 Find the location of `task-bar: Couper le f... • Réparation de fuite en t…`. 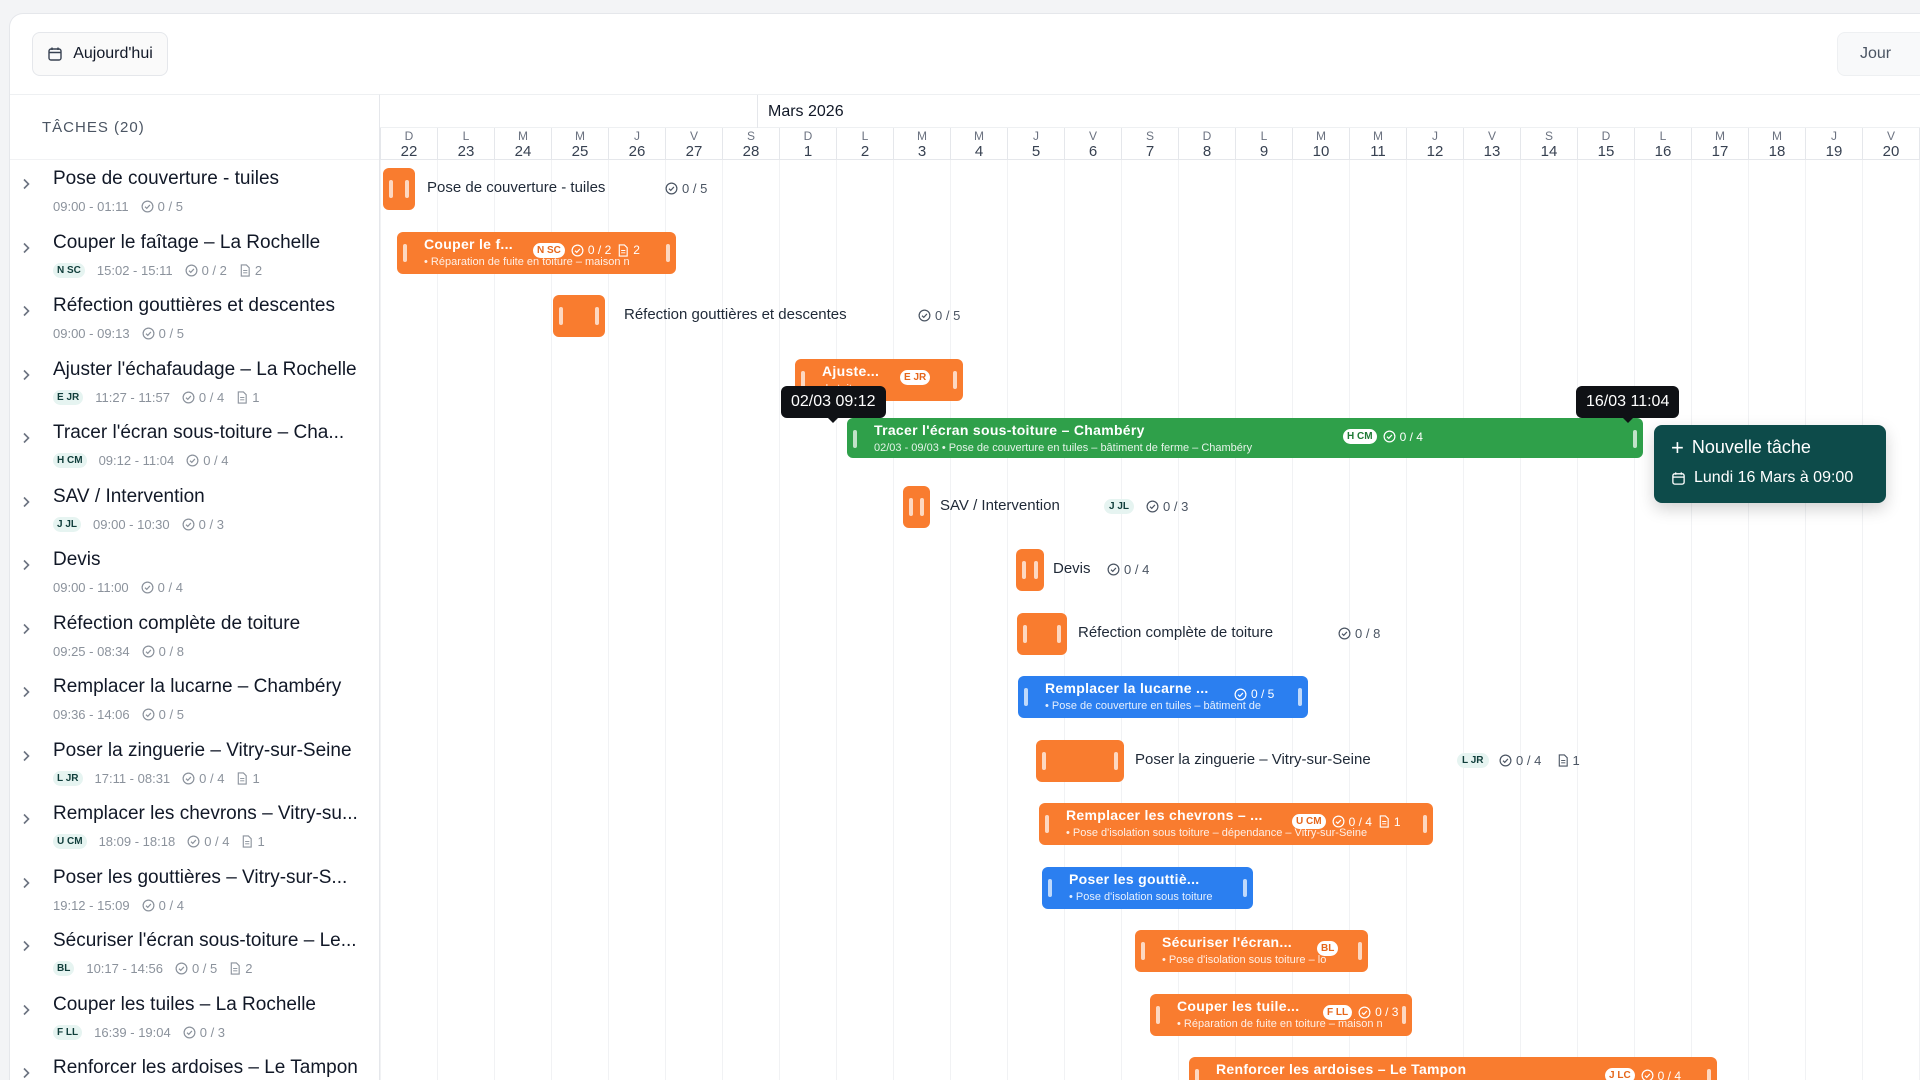

task-bar: Couper le f... • Réparation de fuite en t… is located at coordinates (536, 252).